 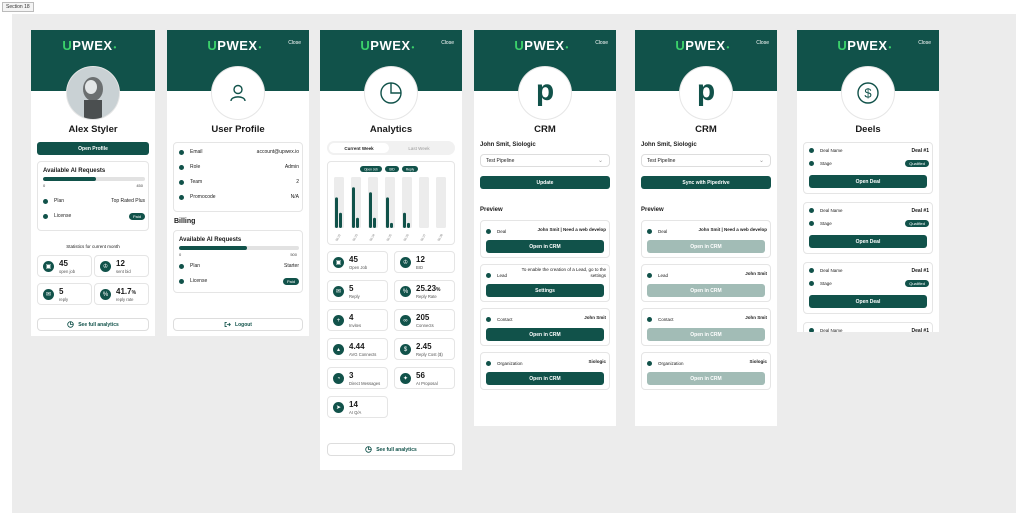 What do you see at coordinates (917, 163) in the screenshot?
I see `stage-badge: Qualified` at bounding box center [917, 163].